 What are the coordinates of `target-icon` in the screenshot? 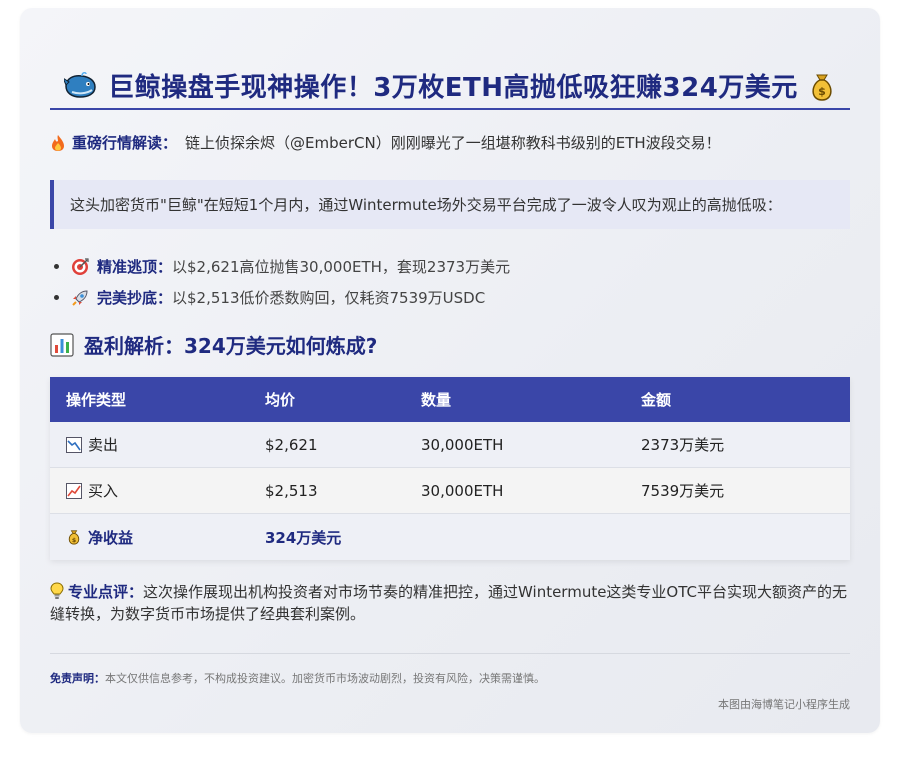 It's located at (80, 266).